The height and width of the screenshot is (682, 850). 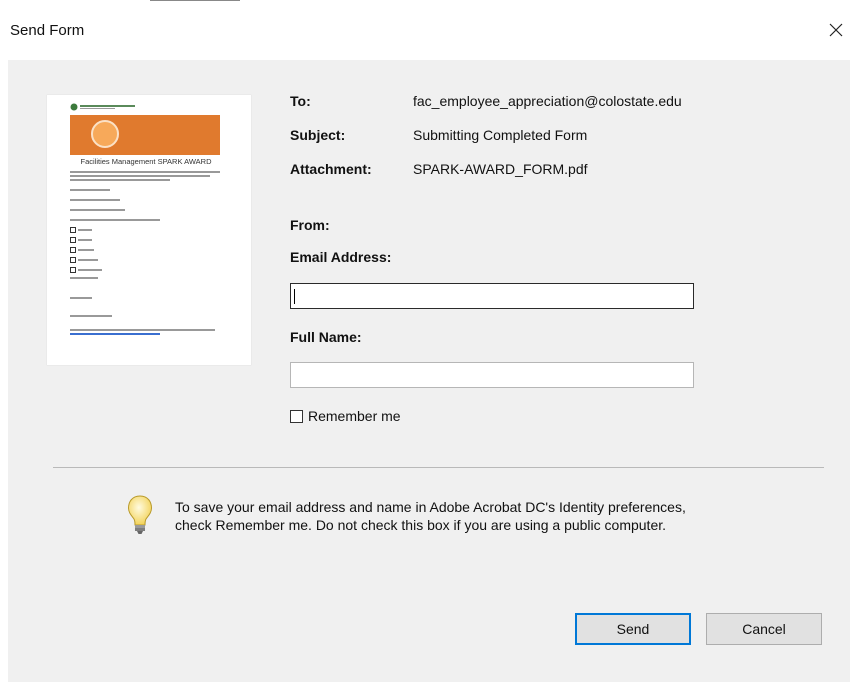 I want to click on window-title: Send Form, so click(x=47, y=30).